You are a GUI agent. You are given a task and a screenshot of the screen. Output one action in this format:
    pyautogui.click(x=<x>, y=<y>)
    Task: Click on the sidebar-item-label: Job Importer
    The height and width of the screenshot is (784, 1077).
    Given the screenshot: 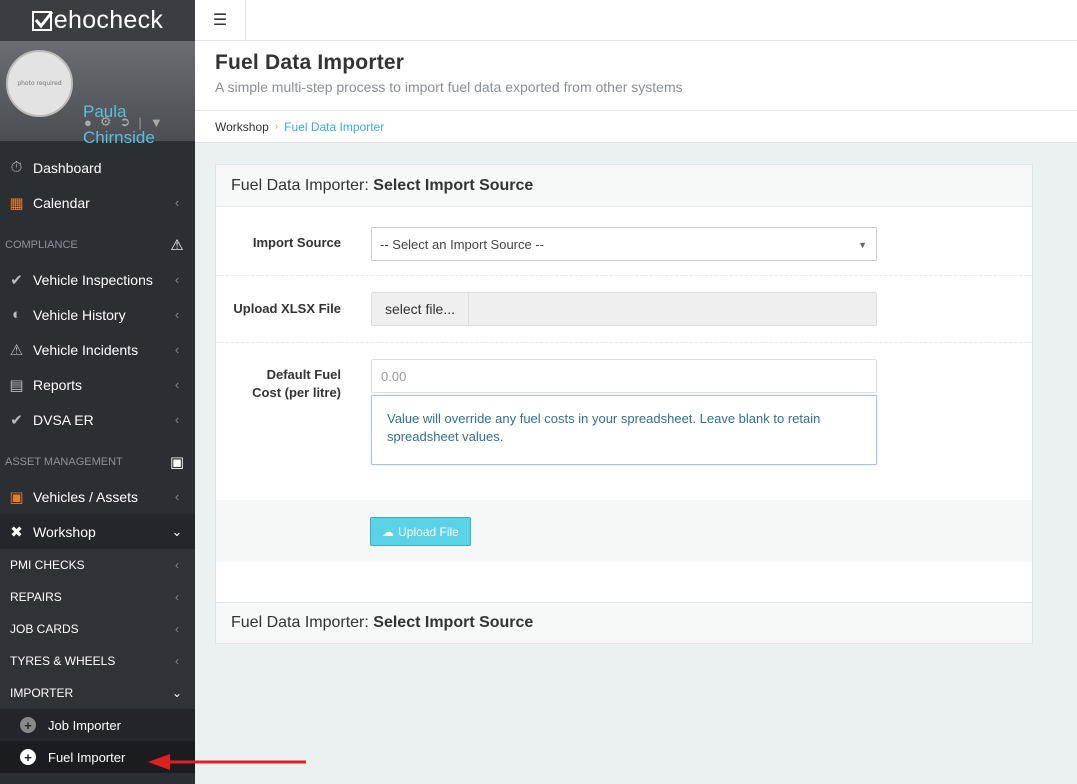 What is the action you would take?
    pyautogui.click(x=84, y=725)
    